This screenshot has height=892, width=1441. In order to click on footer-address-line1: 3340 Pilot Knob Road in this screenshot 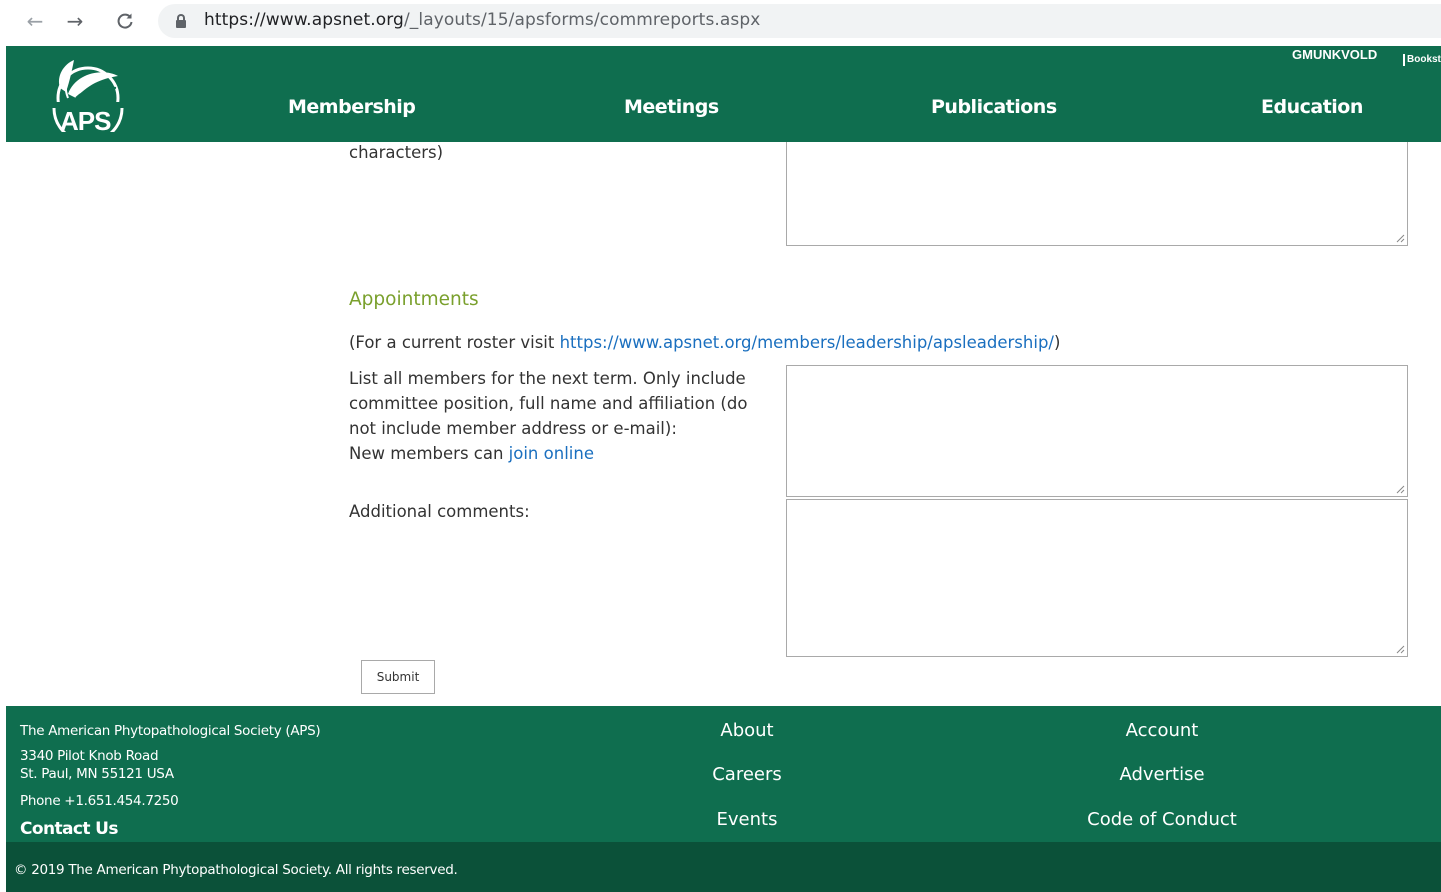, I will do `click(89, 756)`.